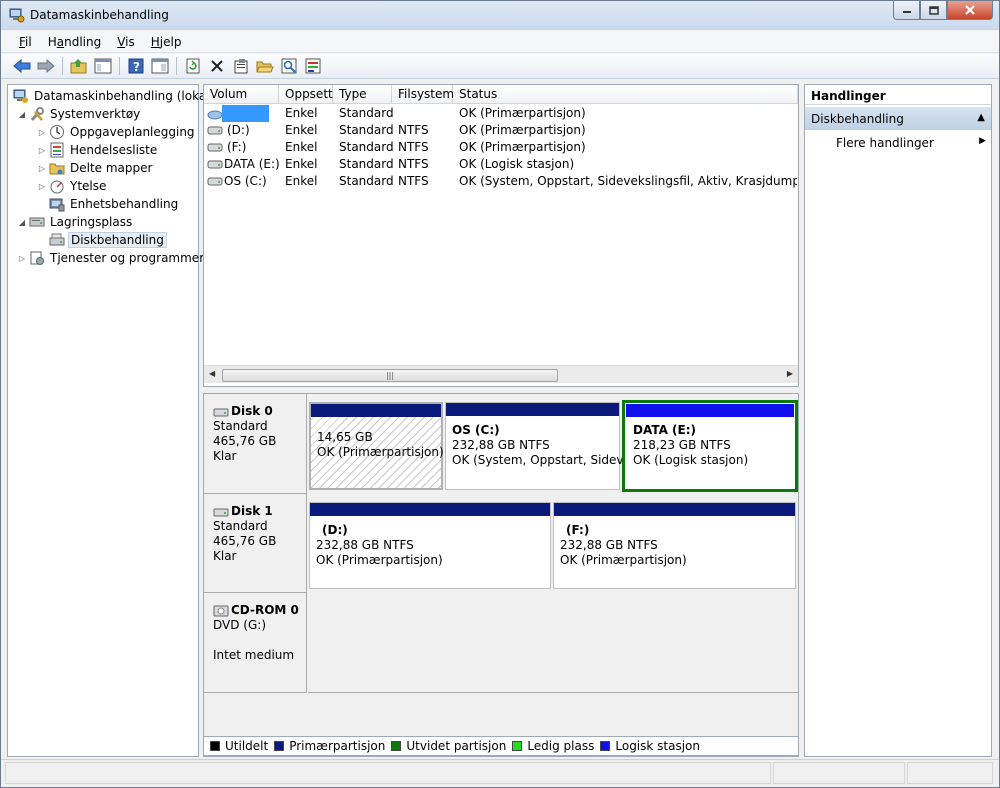 The width and height of the screenshot is (1000, 788). I want to click on disk-1-size: 465,76 GB, so click(245, 541).